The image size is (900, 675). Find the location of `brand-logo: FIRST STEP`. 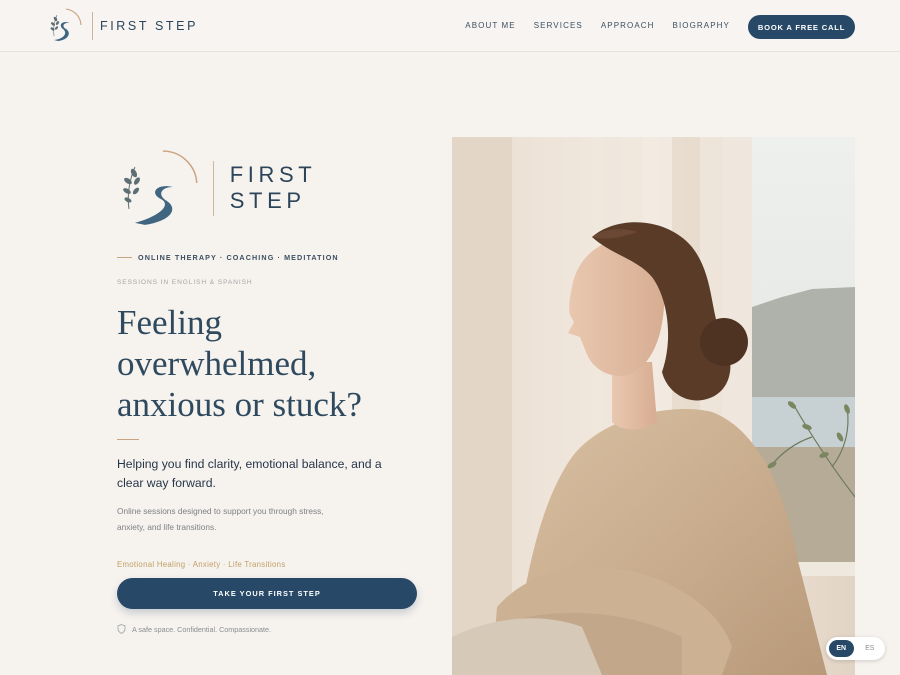

brand-logo: FIRST STEP is located at coordinates (121, 26).